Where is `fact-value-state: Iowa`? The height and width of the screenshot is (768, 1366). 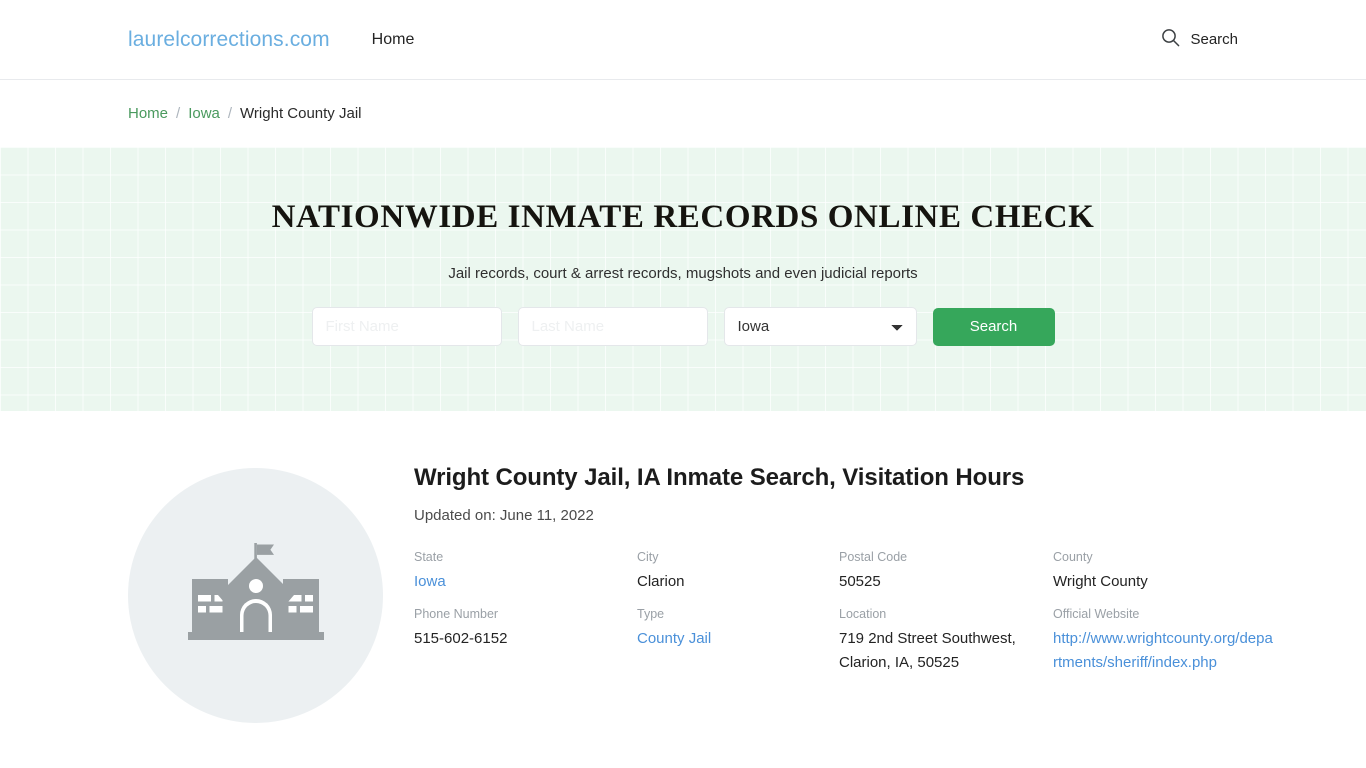 fact-value-state: Iowa is located at coordinates (430, 581).